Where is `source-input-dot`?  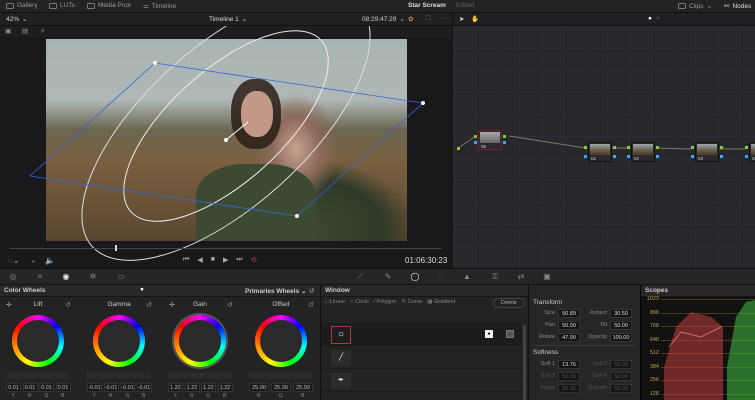 source-input-dot is located at coordinates (458, 148).